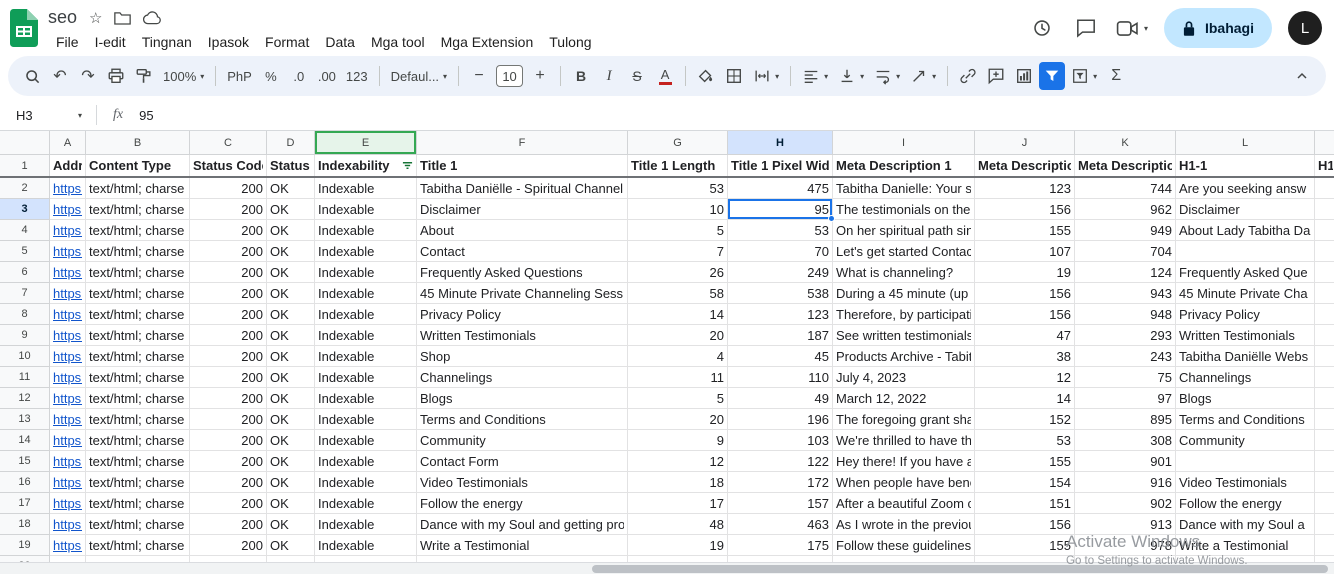 Image resolution: width=1334 pixels, height=574 pixels. What do you see at coordinates (366, 545) in the screenshot?
I see `cell-E19: Indexable` at bounding box center [366, 545].